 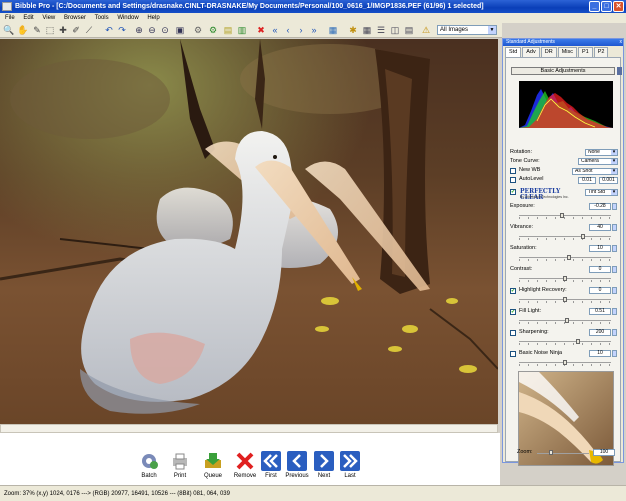 What do you see at coordinates (213, 464) in the screenshot?
I see `queue-button: Queue` at bounding box center [213, 464].